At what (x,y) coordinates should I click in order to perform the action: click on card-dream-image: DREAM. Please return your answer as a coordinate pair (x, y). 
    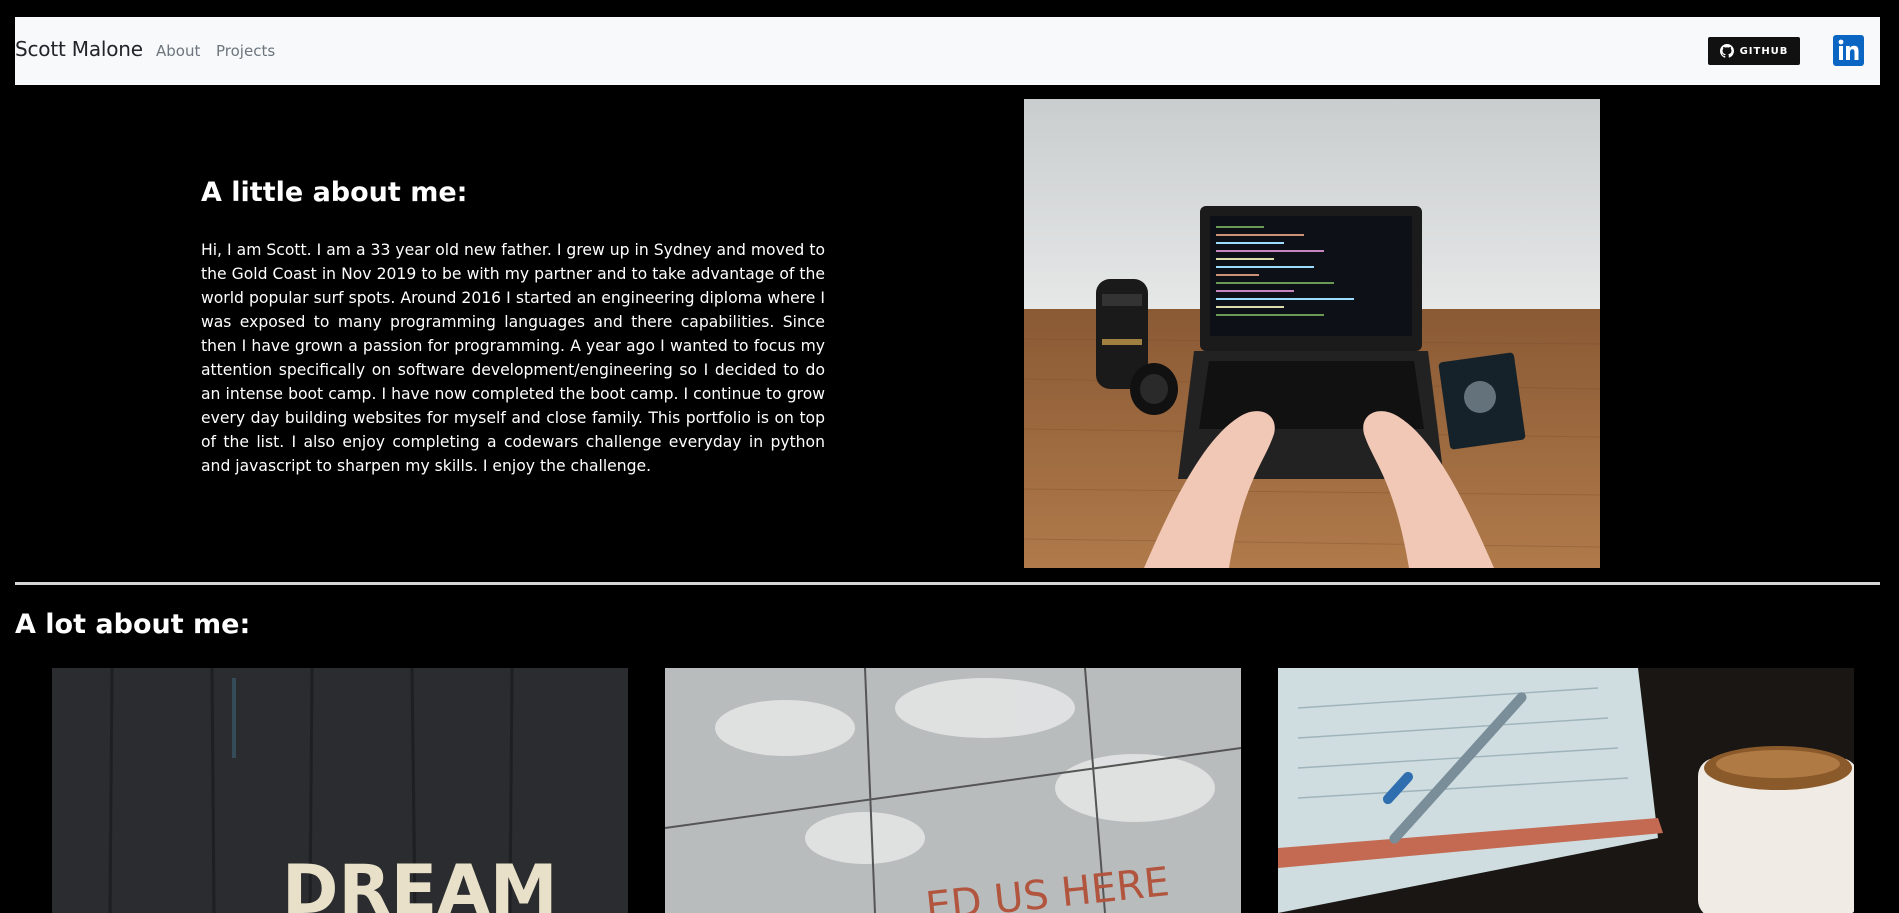
    Looking at the image, I should click on (340, 790).